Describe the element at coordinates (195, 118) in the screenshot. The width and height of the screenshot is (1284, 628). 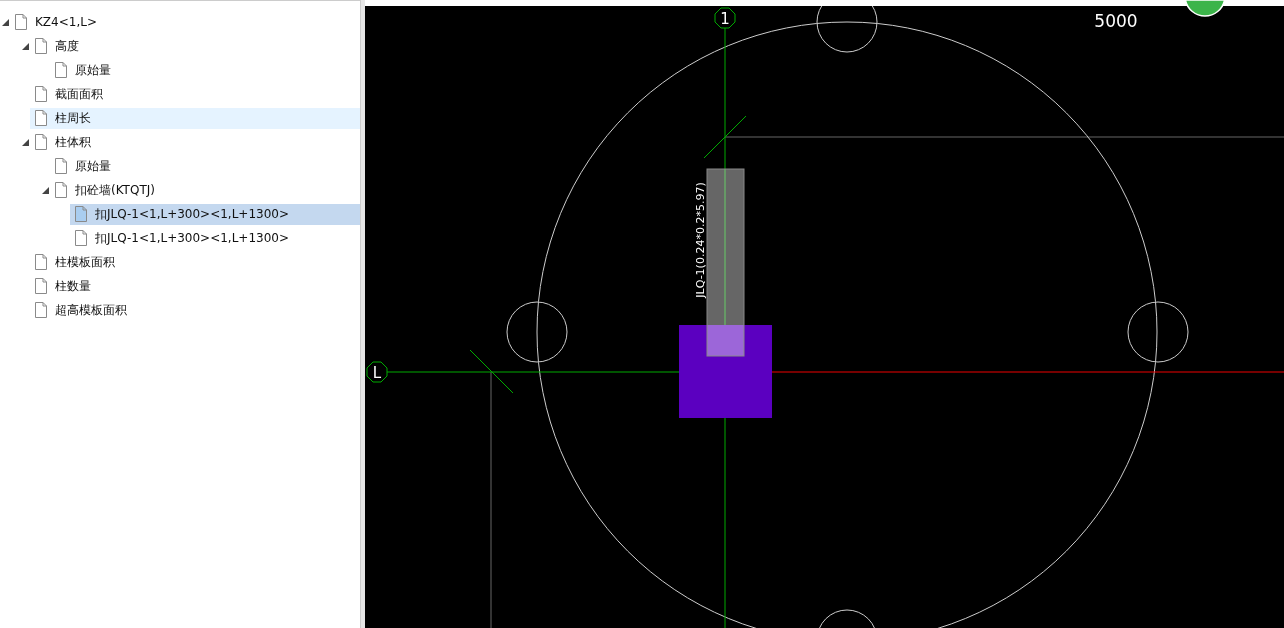
I see `tree-item: 柱周长` at that location.